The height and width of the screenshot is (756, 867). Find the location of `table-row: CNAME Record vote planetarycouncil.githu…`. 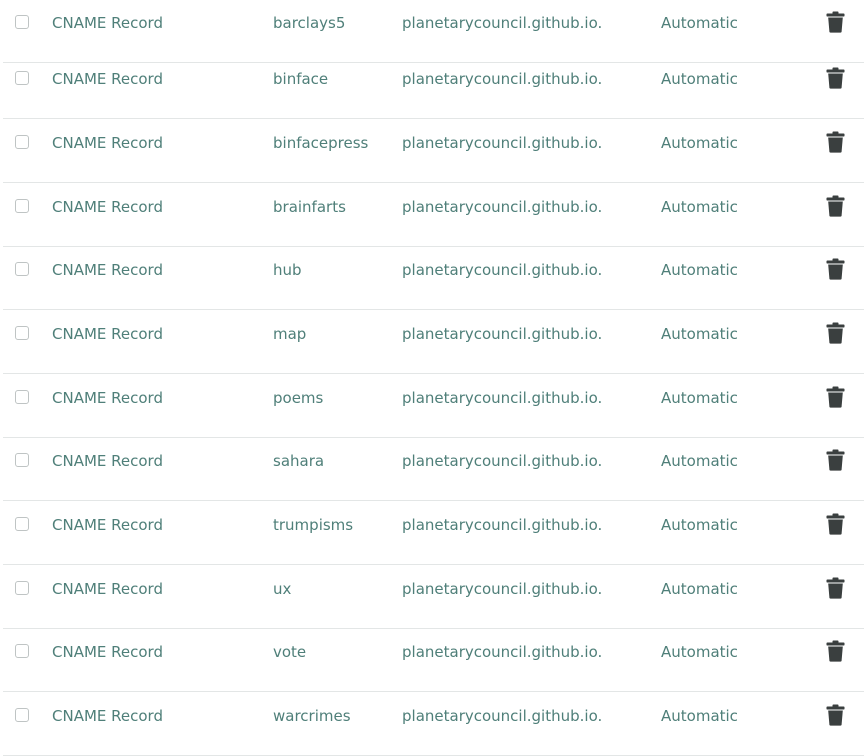

table-row: CNAME Record vote planetarycouncil.githu… is located at coordinates (433, 660).